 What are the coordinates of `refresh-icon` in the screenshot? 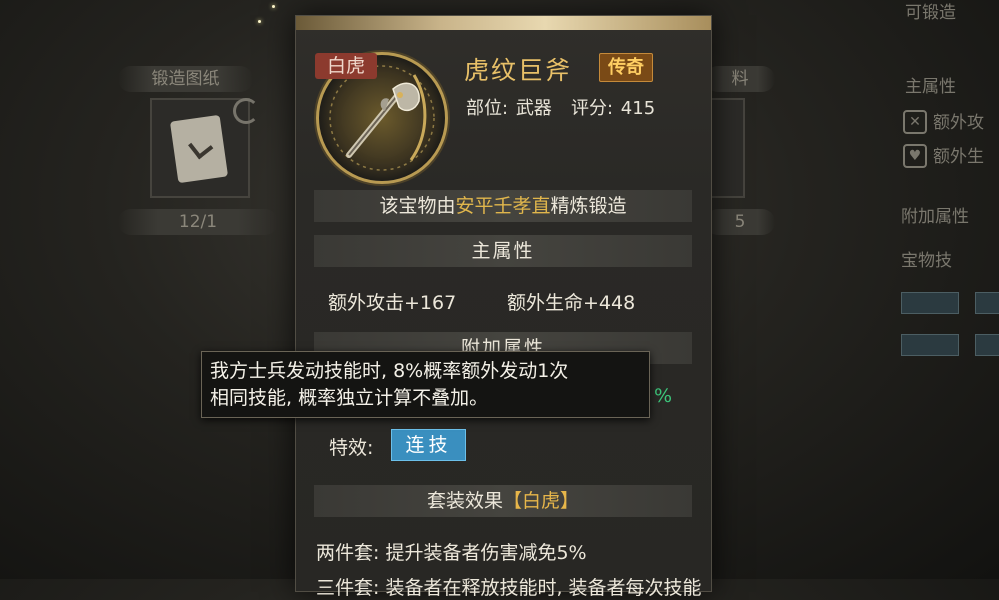 It's located at (246, 111).